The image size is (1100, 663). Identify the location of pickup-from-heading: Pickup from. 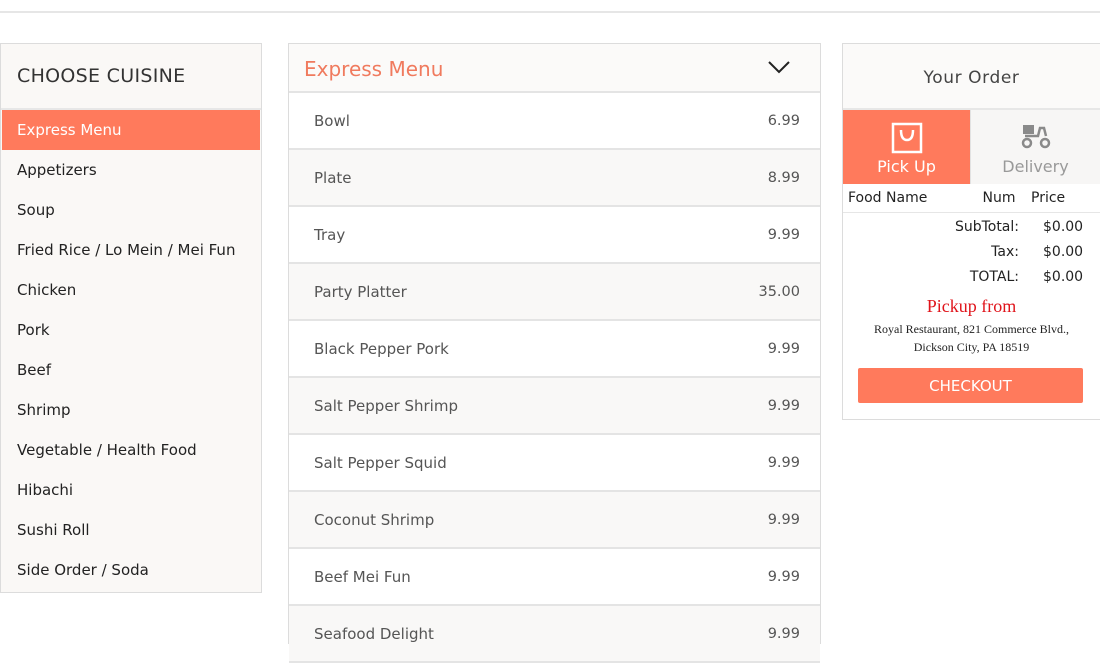
(971, 306).